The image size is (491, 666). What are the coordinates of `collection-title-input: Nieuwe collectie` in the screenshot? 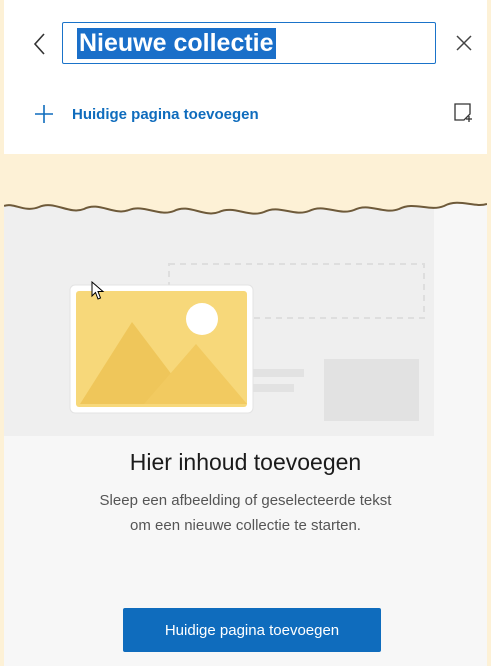 It's located at (249, 43).